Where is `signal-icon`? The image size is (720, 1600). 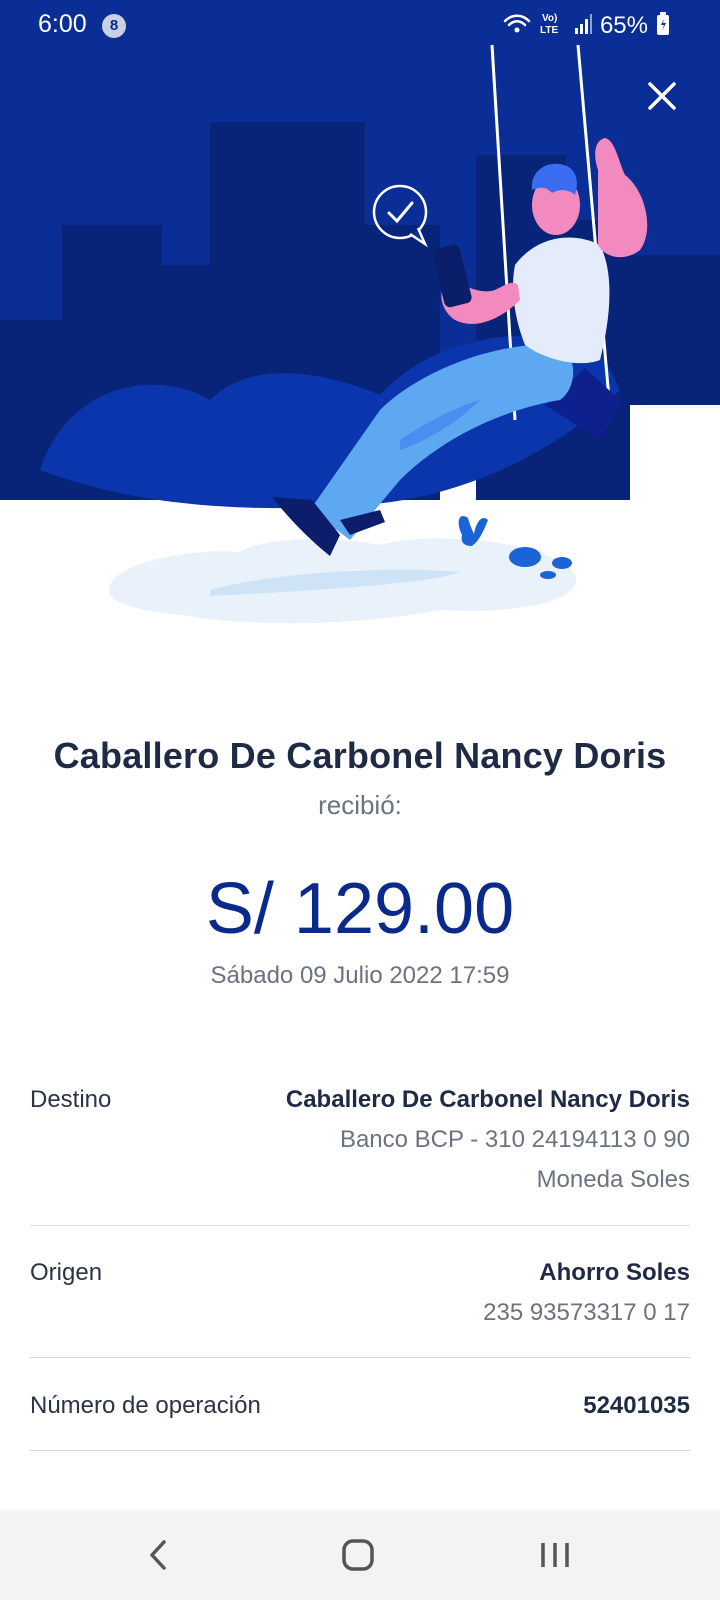 signal-icon is located at coordinates (583, 26).